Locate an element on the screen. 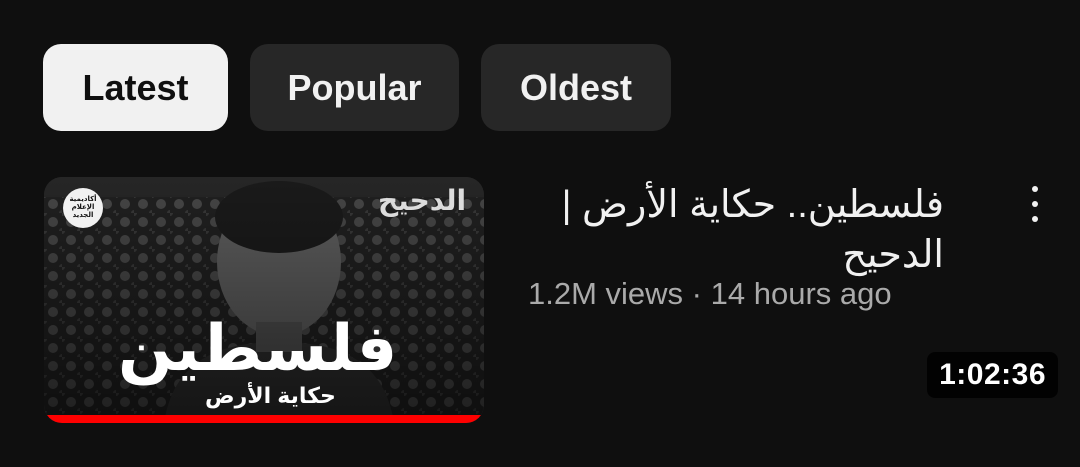 The width and height of the screenshot is (1080, 467). chip-latest: Latest is located at coordinates (135, 87).